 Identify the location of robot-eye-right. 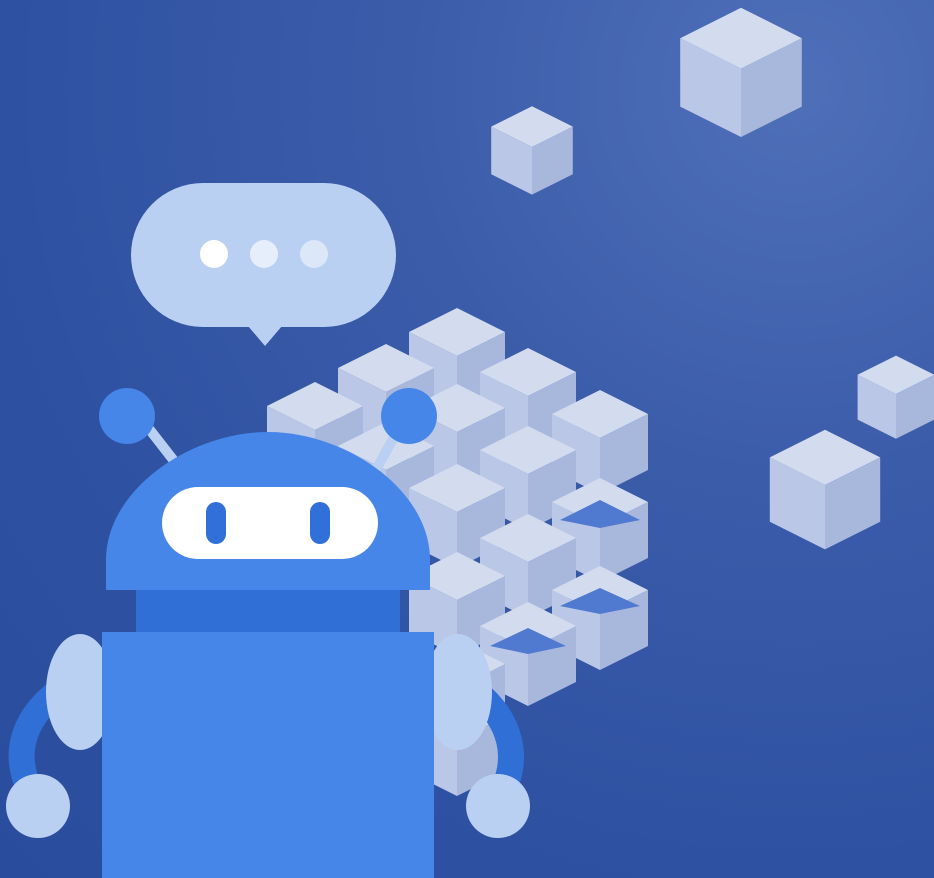
(320, 523).